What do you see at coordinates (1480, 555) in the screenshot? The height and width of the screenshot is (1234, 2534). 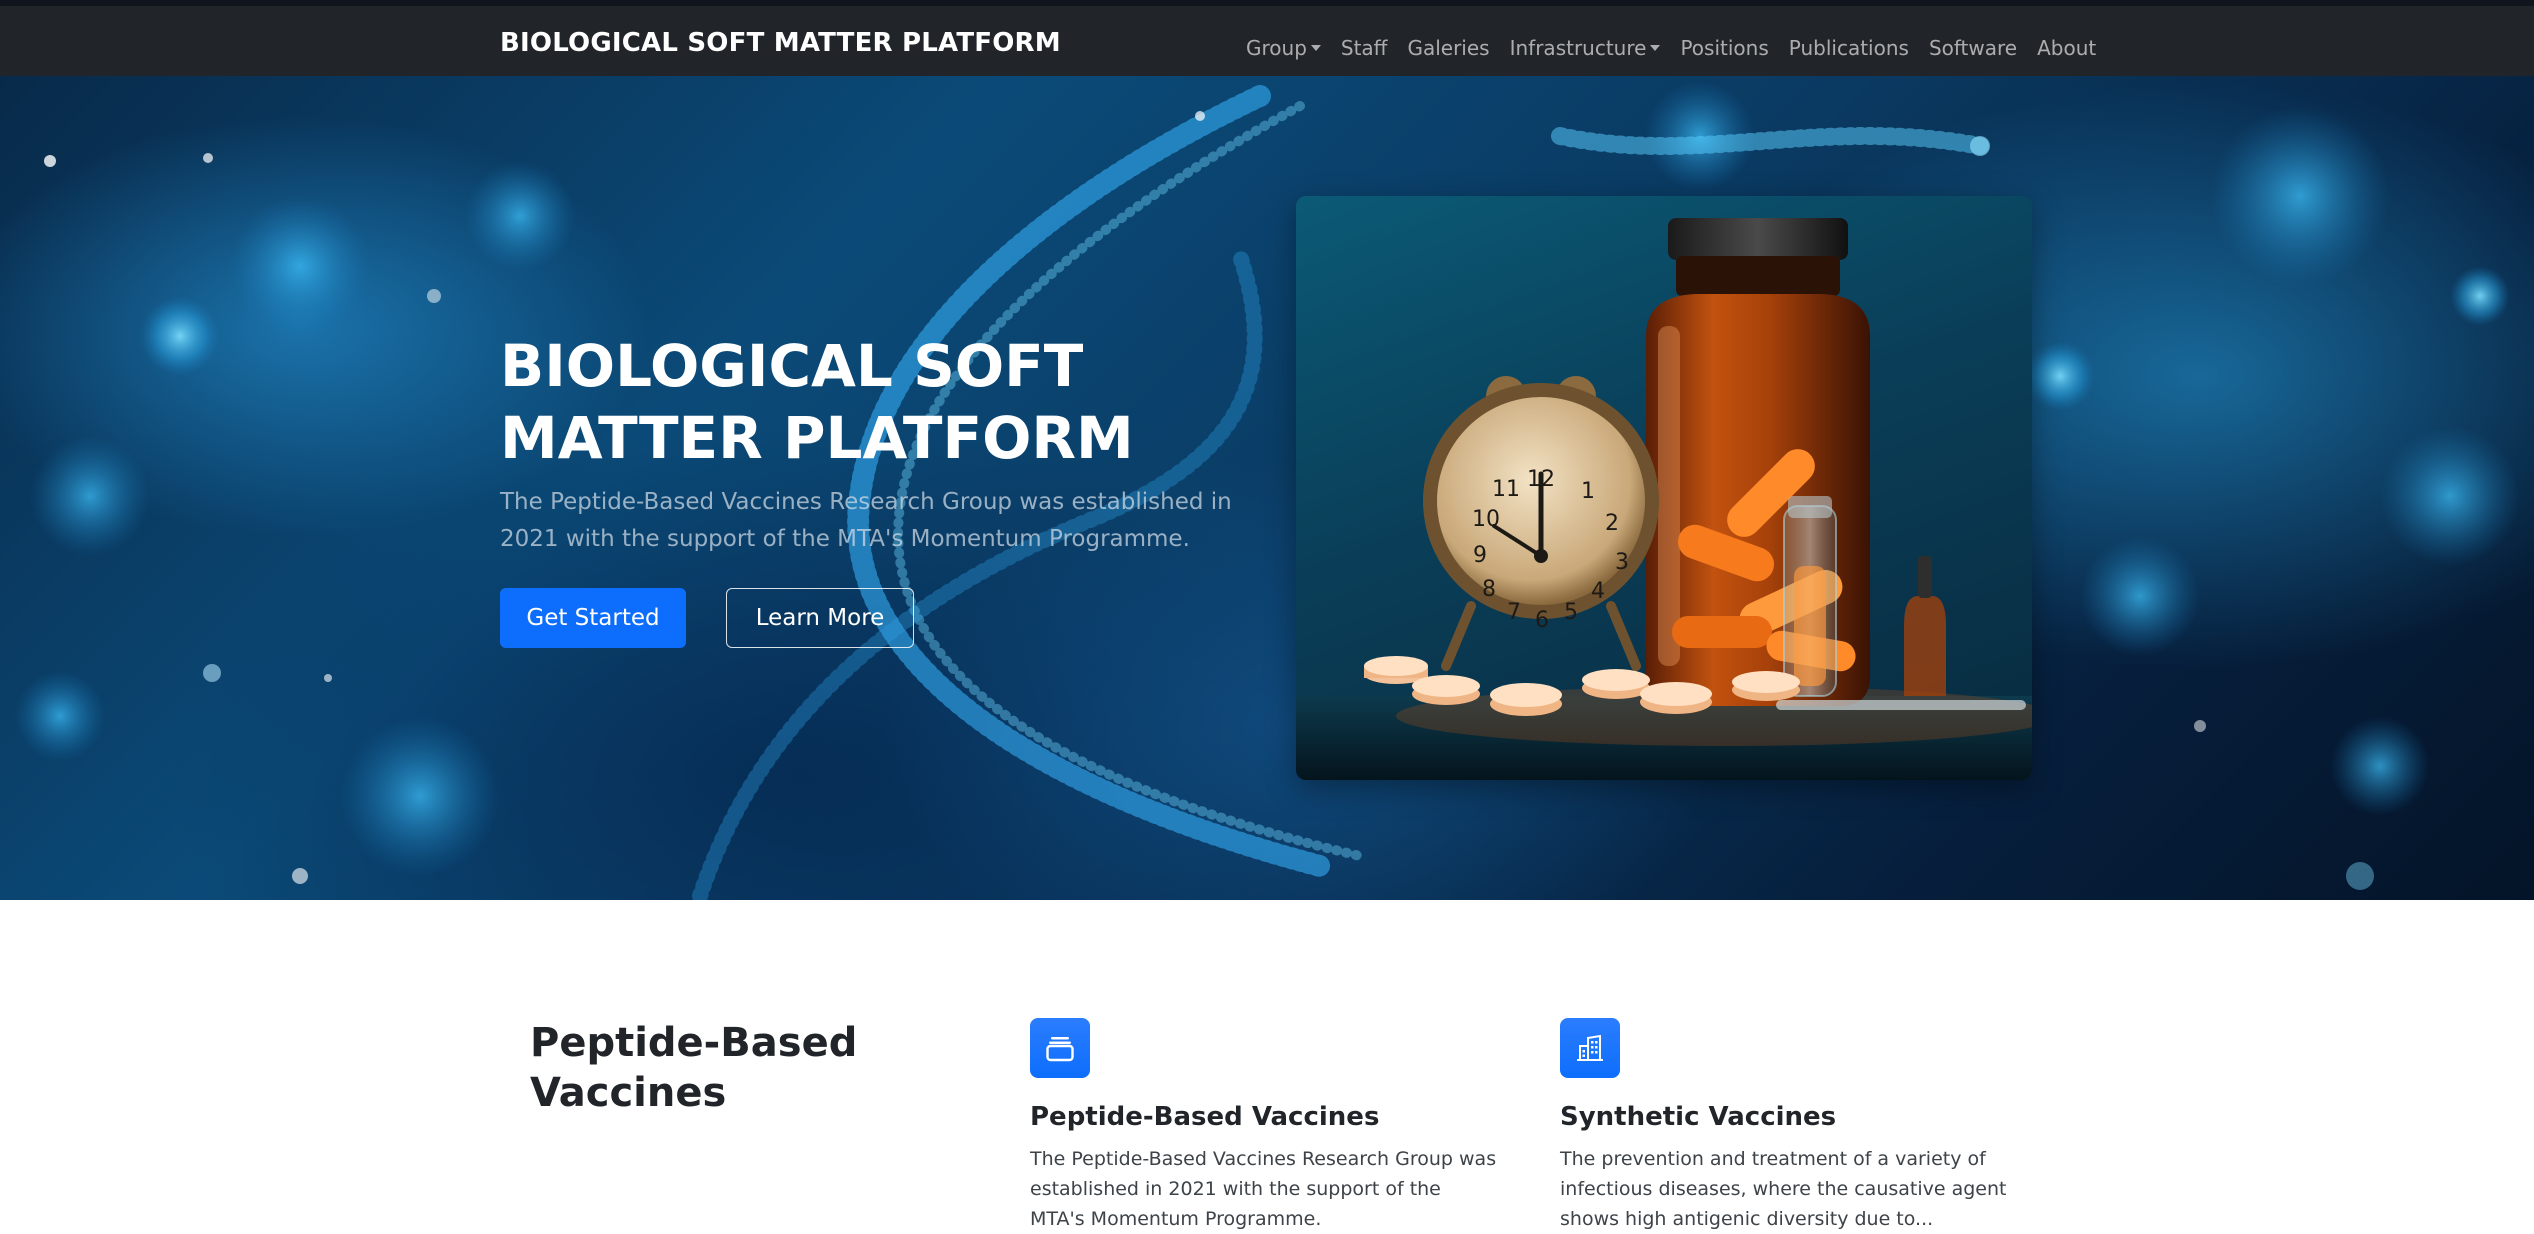 I see `clock-num-9: 9` at bounding box center [1480, 555].